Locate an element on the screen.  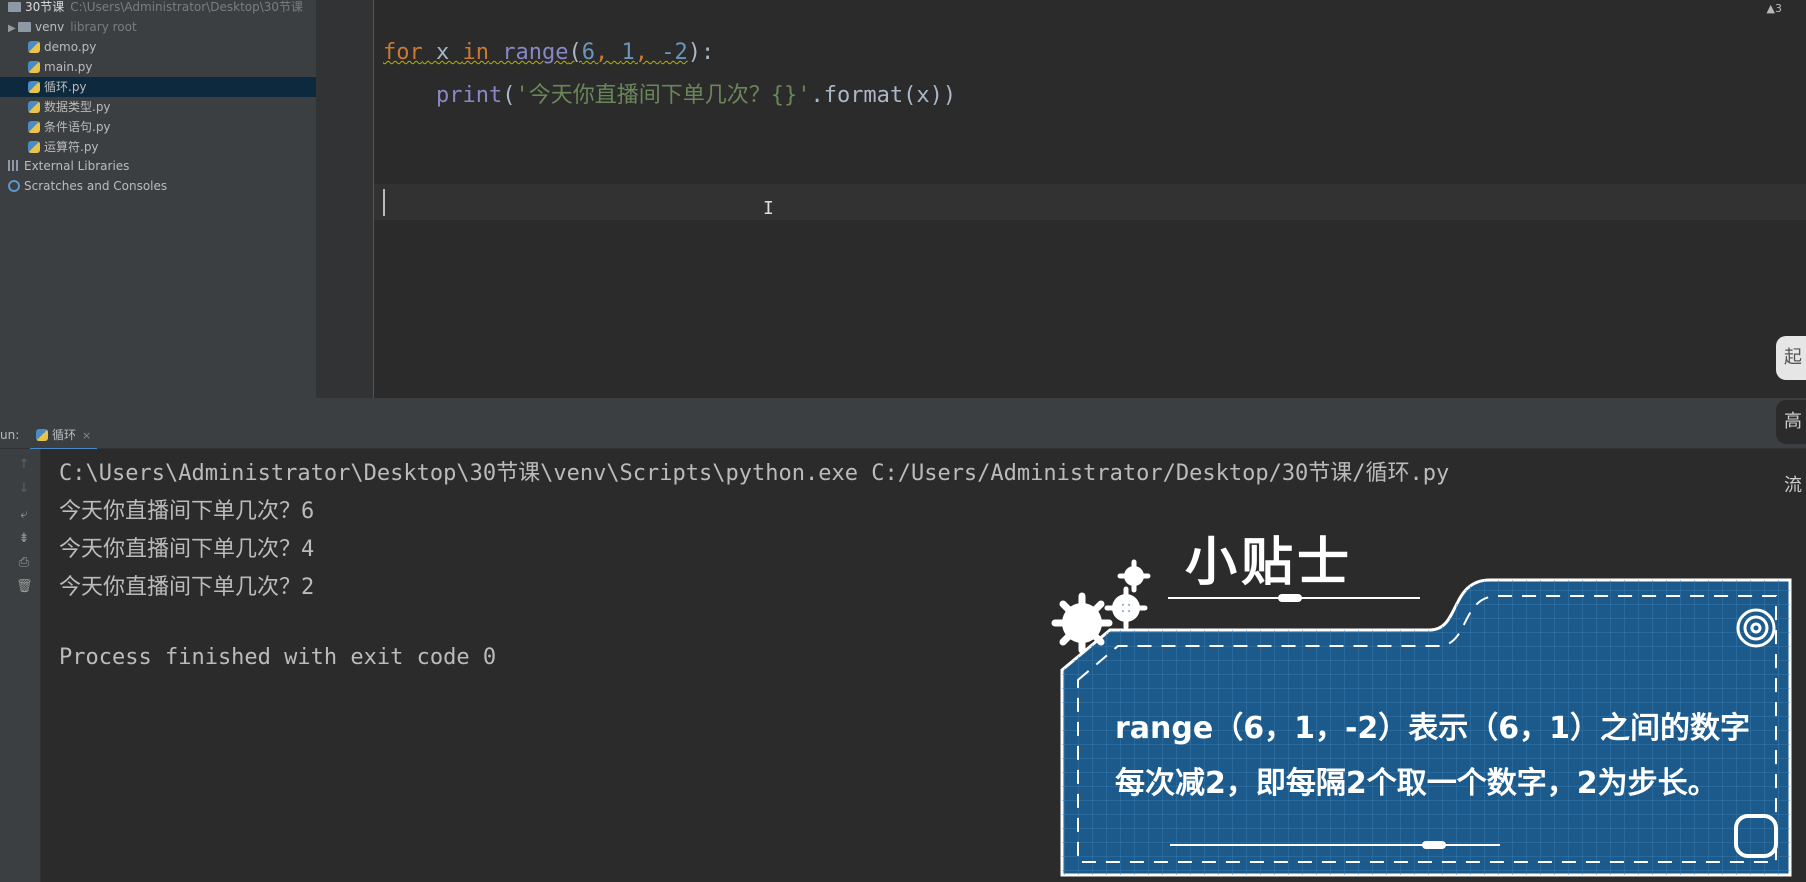
code-var: x is located at coordinates (442, 52).